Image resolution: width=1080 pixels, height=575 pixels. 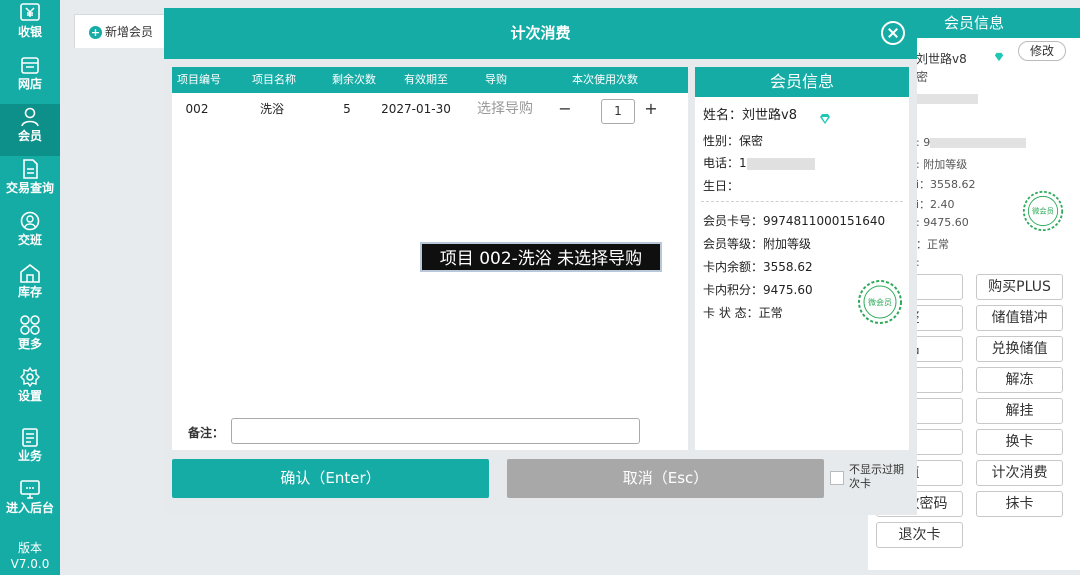 I want to click on sidebar-item-store: 网店, so click(x=30, y=78).